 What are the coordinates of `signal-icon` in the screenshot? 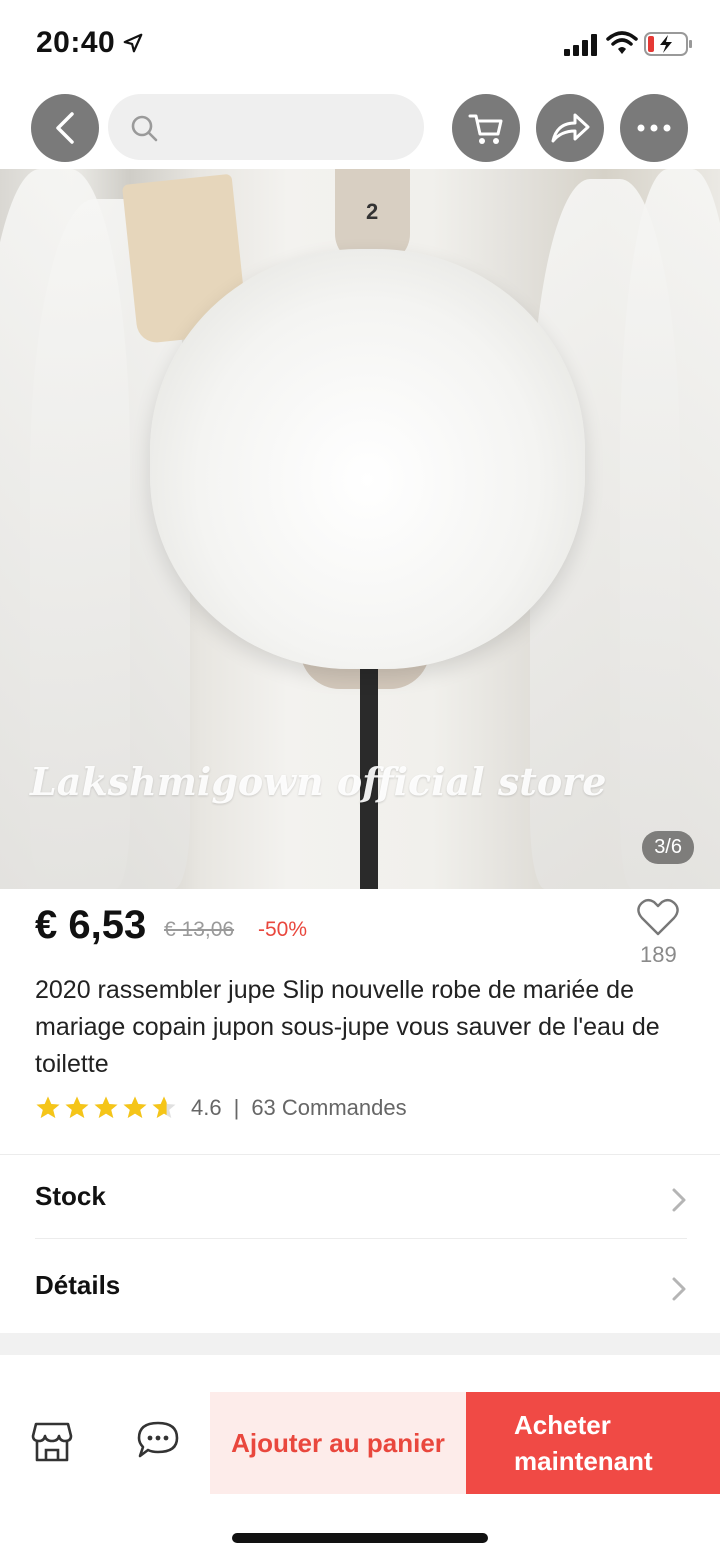 It's located at (580, 45).